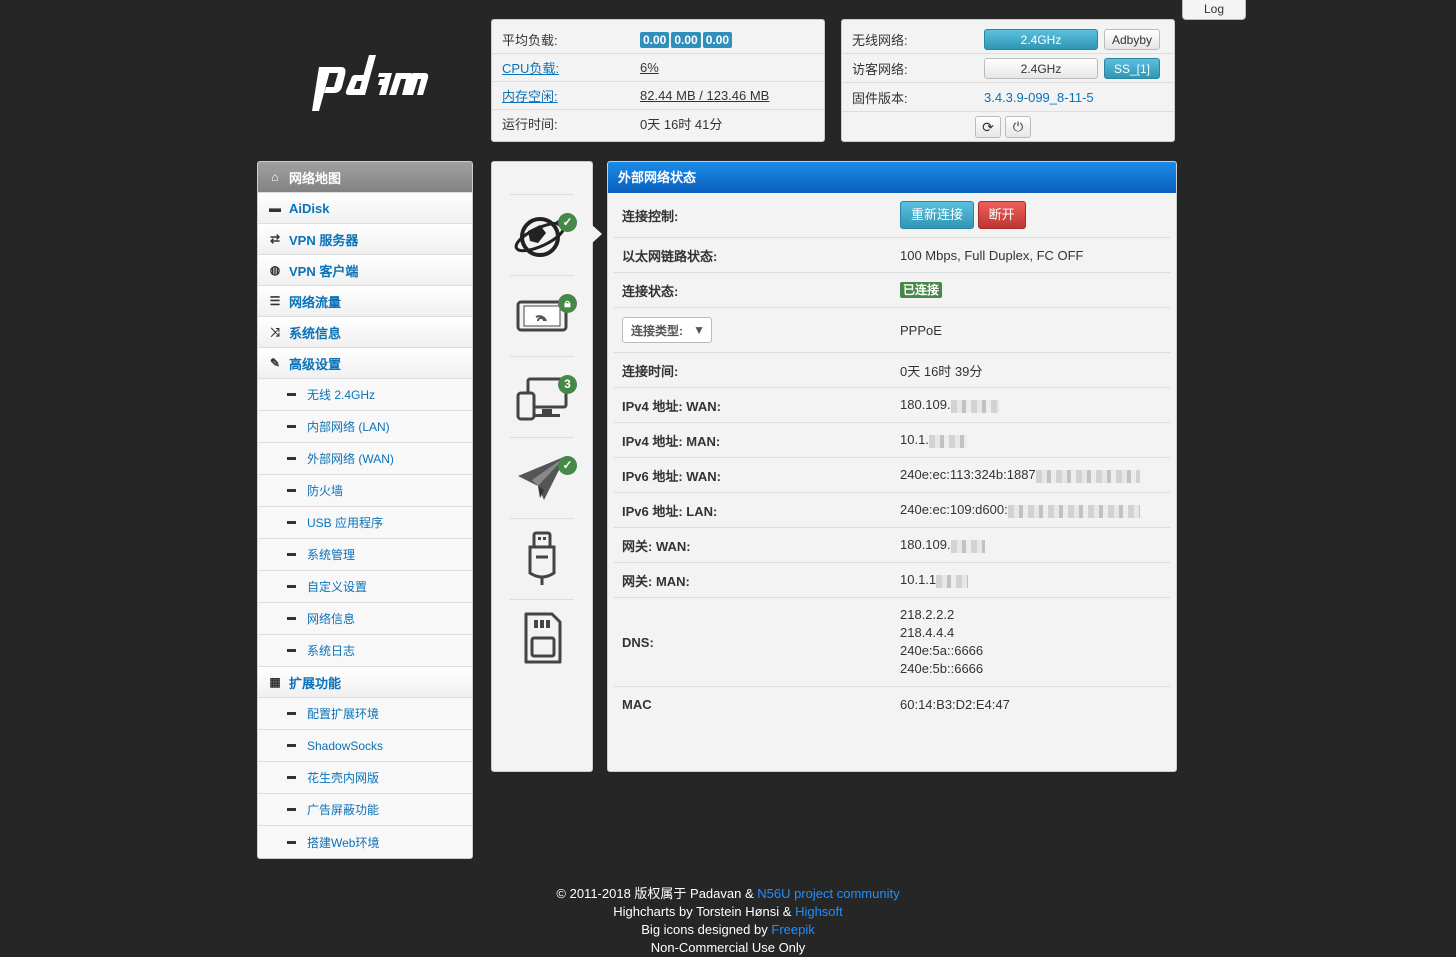 The image size is (1456, 957). What do you see at coordinates (275, 177) in the screenshot?
I see `home-icon: ⌂` at bounding box center [275, 177].